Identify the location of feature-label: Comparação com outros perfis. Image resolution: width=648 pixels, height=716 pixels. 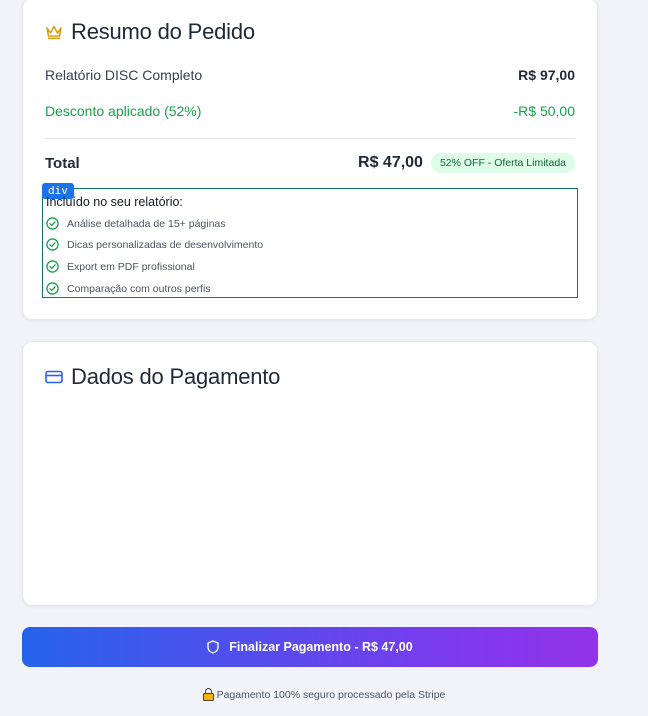
(139, 288).